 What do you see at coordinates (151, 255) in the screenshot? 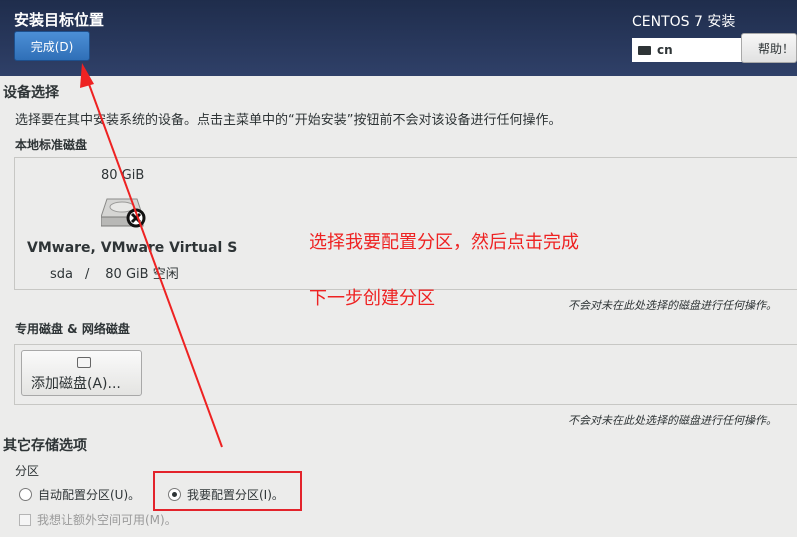
I see `annotation-arrow` at bounding box center [151, 255].